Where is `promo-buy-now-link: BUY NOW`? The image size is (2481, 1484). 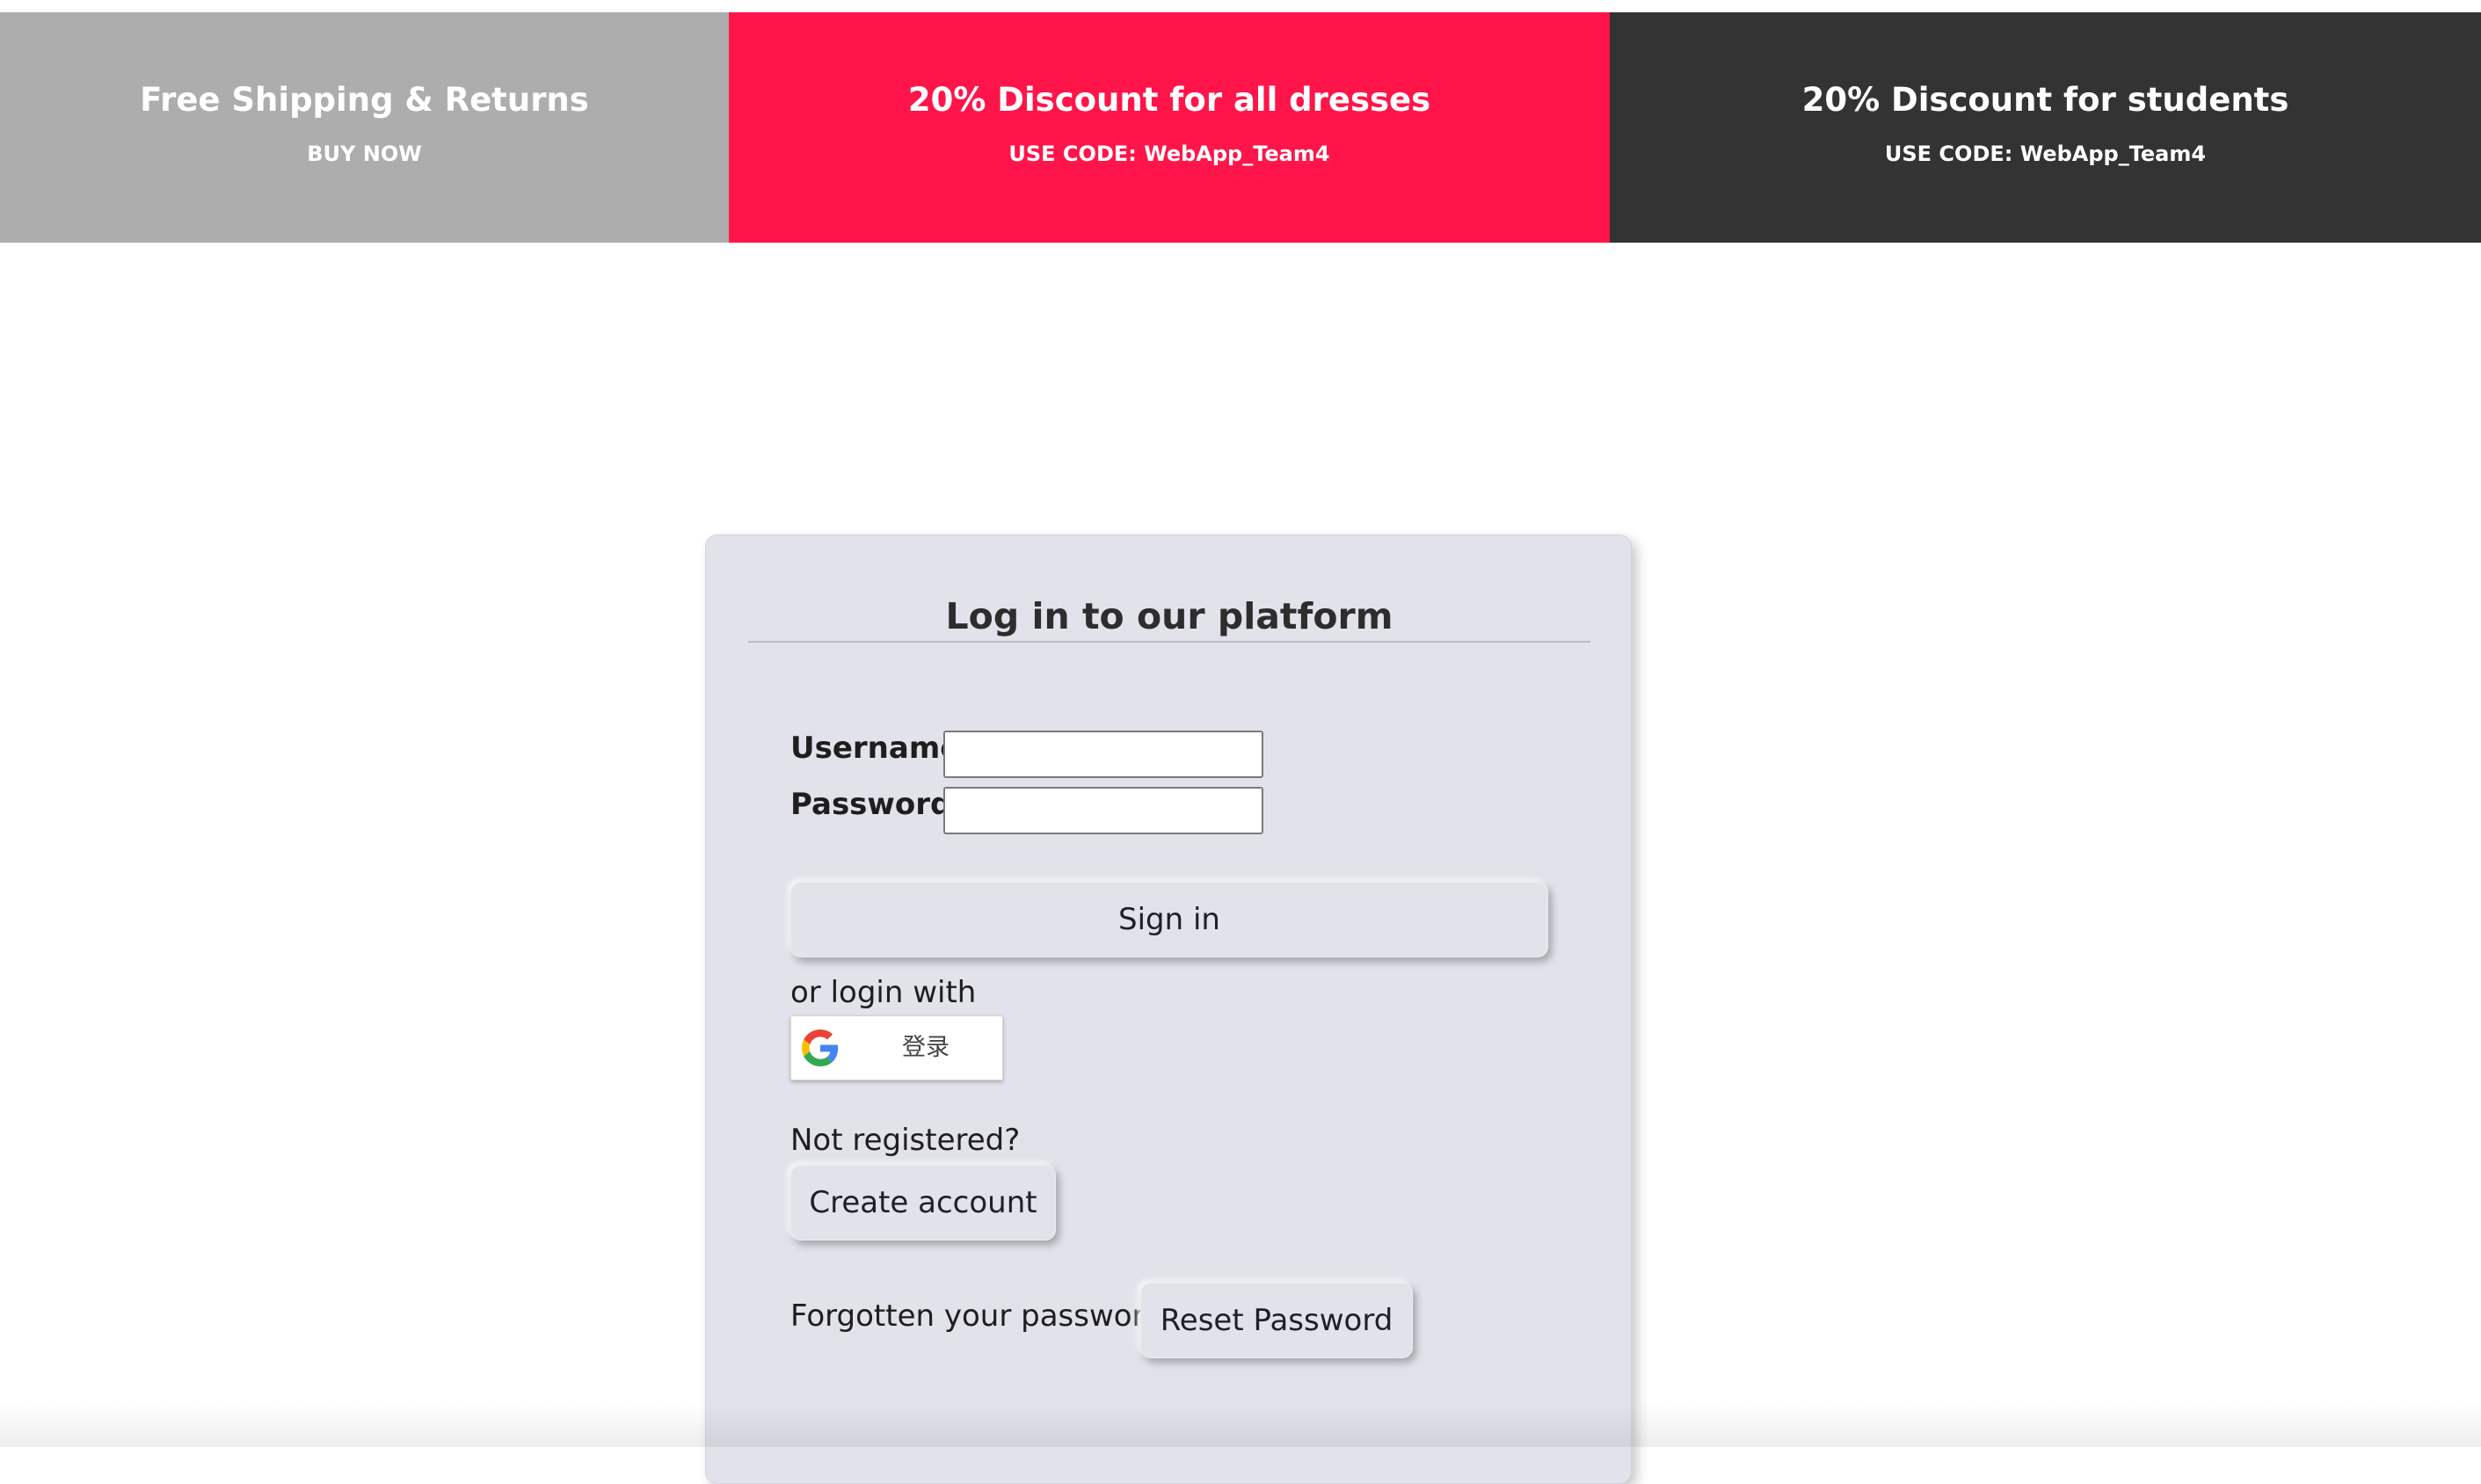
promo-buy-now-link: BUY NOW is located at coordinates (364, 154).